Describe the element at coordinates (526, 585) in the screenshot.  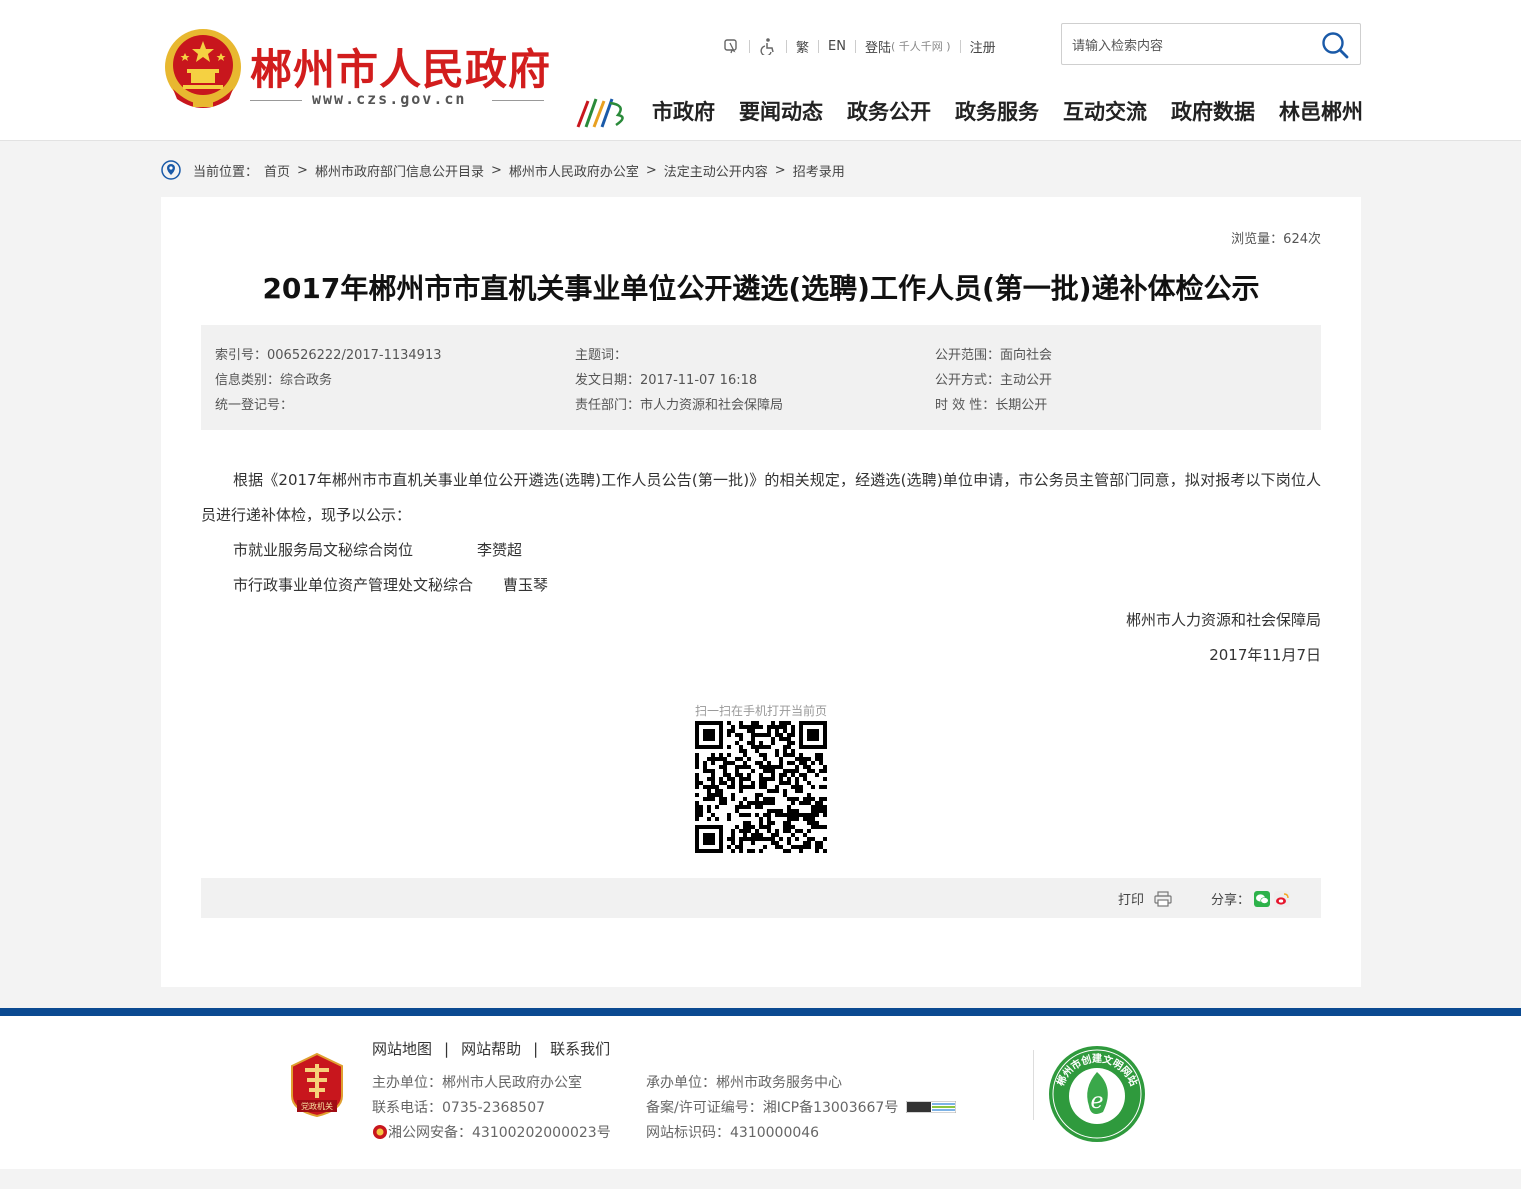
I see `candidate-name: 曹玉琴` at that location.